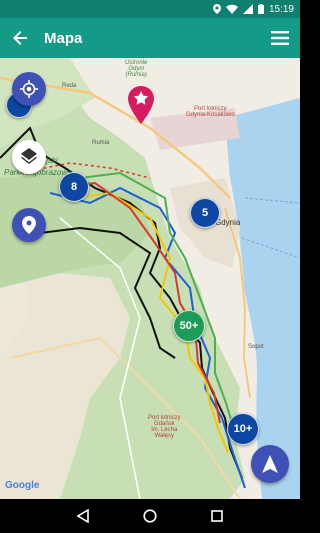 This screenshot has width=320, height=533. I want to click on map-label-rumia-district: Ustronie Gdyni (Rumia), so click(136, 69).